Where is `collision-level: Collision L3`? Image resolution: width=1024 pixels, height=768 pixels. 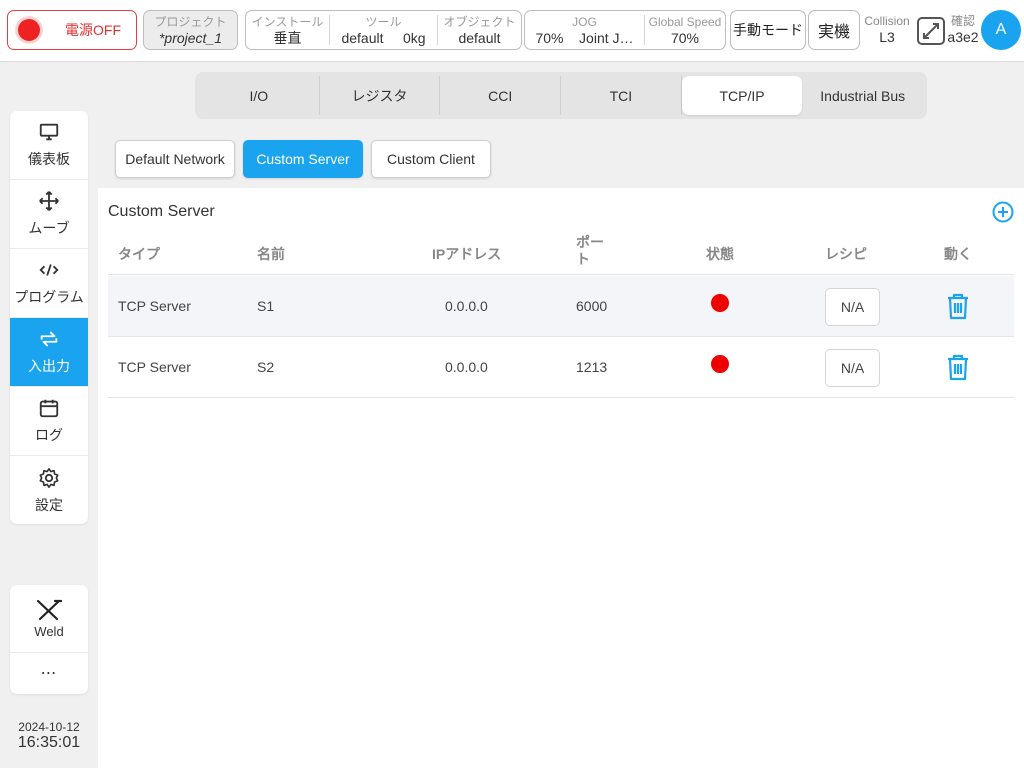 collision-level: Collision L3 is located at coordinates (887, 30).